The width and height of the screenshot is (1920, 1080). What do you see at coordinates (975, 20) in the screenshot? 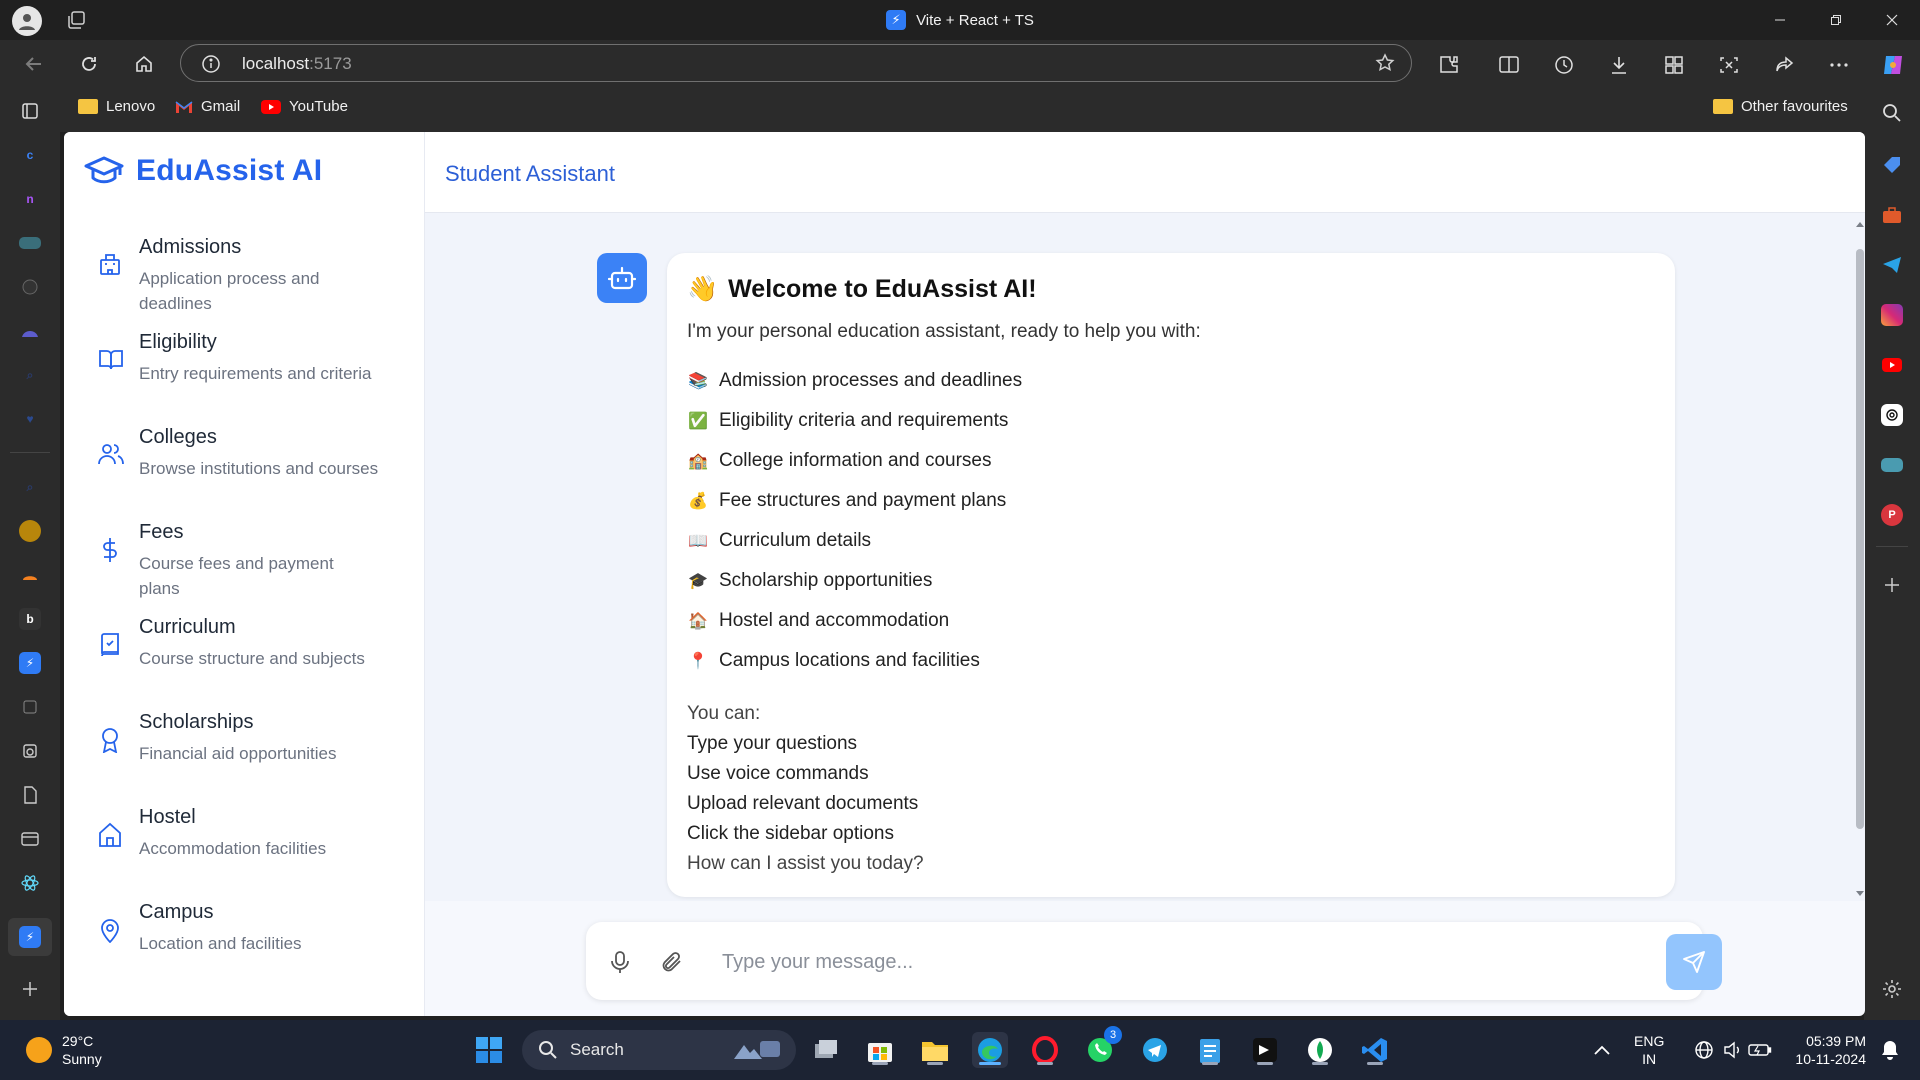
I see `tab-title: Vite + React + TS` at bounding box center [975, 20].